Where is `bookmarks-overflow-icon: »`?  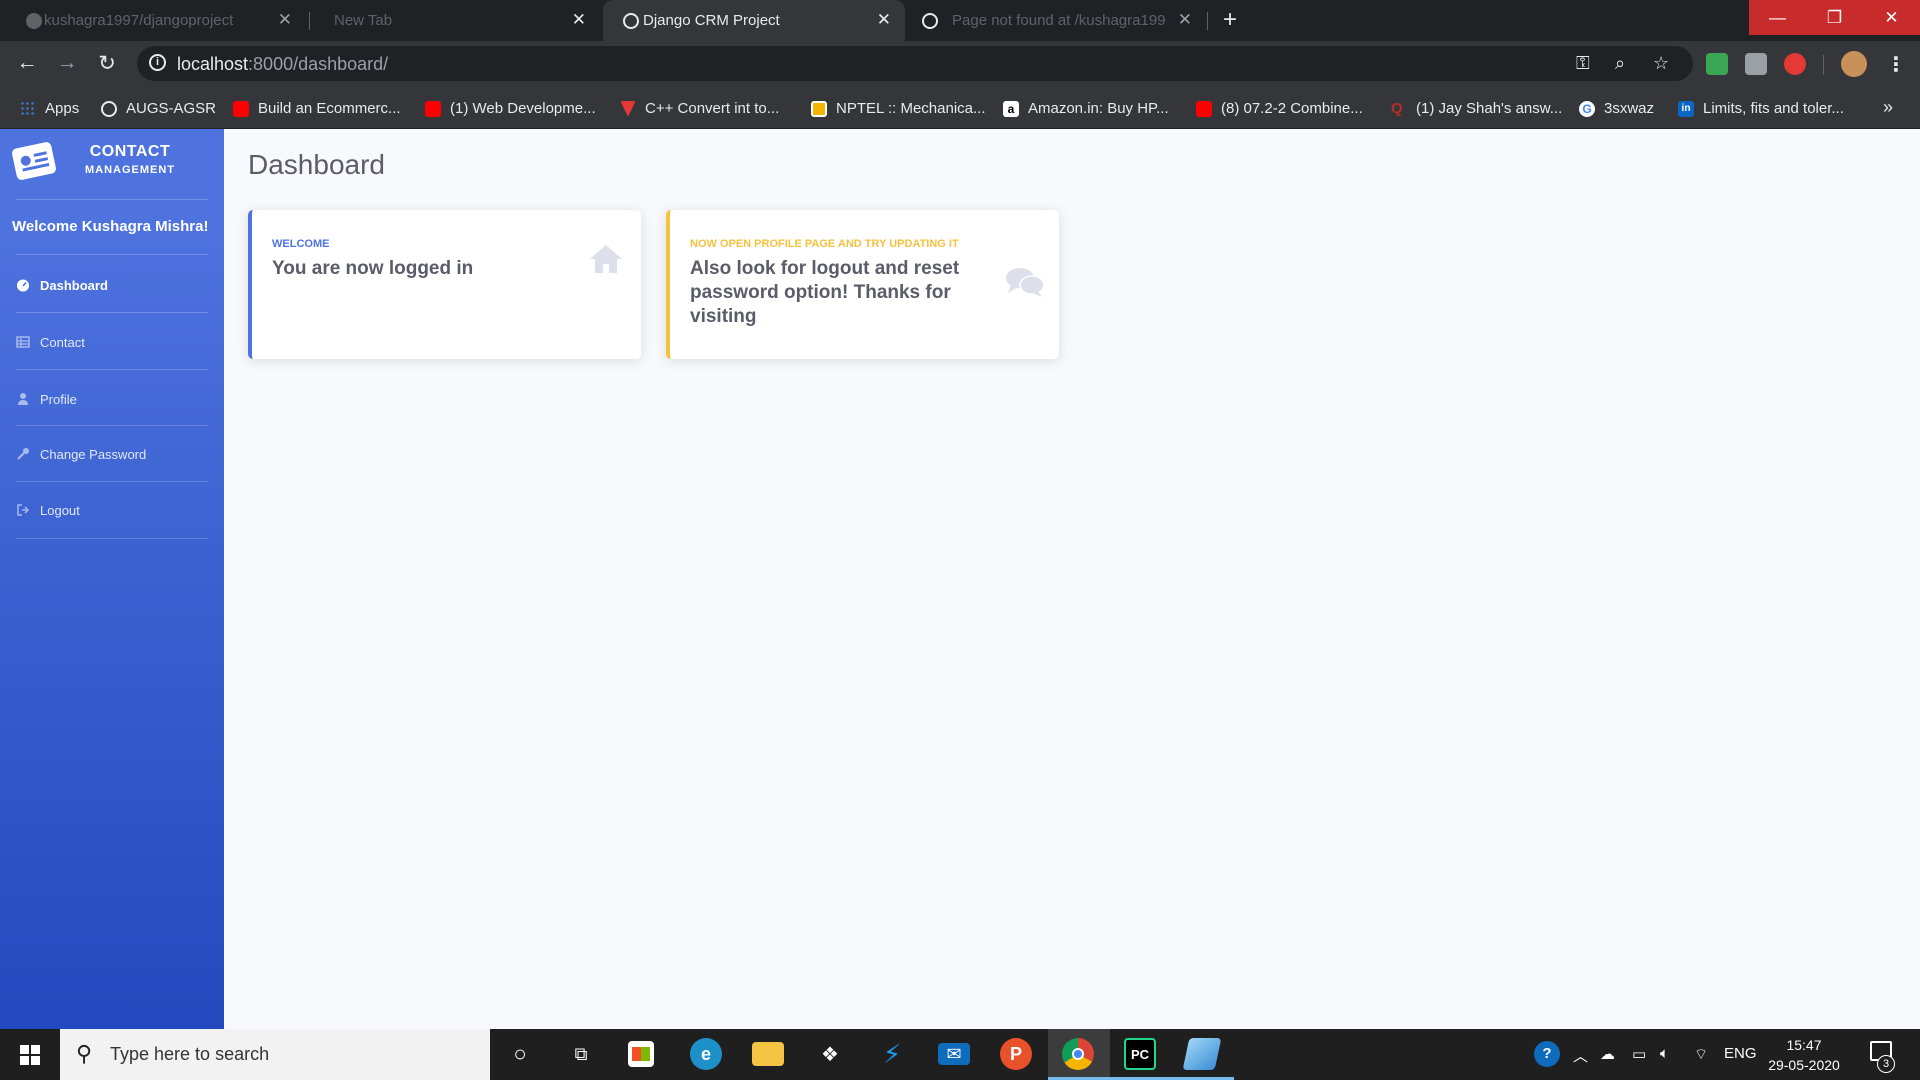 bookmarks-overflow-icon: » is located at coordinates (1888, 107).